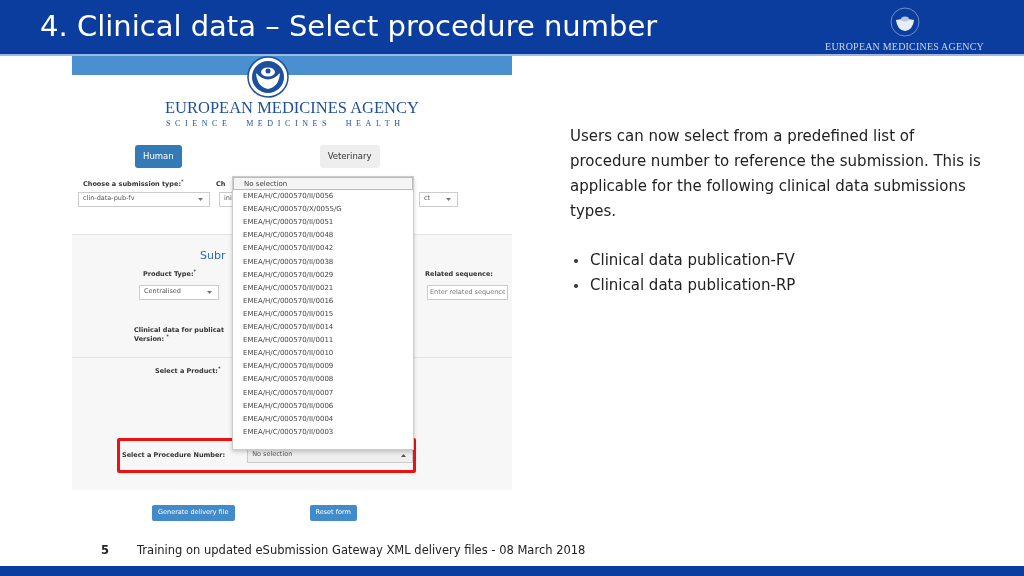 This screenshot has width=1024, height=576. I want to click on bullet-item: Clinical data publication-FV, so click(692, 260).